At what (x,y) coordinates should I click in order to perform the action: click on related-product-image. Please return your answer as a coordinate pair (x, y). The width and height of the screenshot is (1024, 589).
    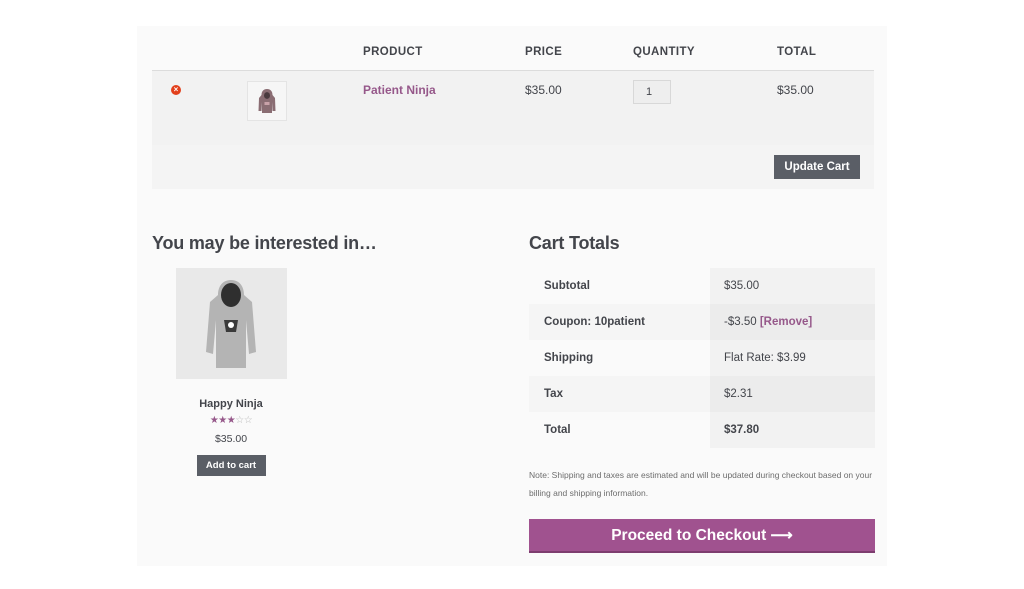
    Looking at the image, I should click on (231, 323).